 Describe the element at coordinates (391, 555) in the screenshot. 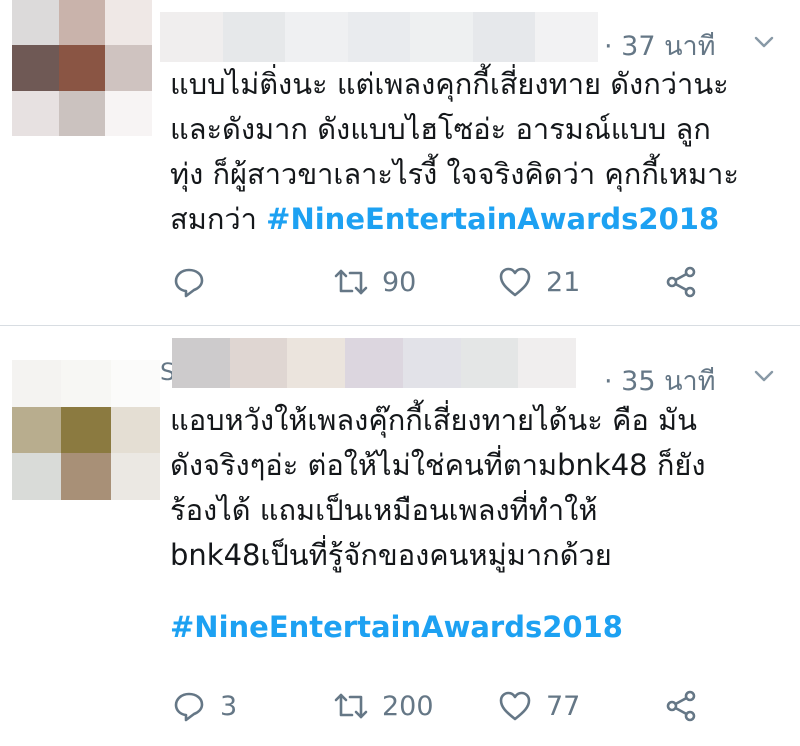

I see `tweet-text-line: bnk48เป็นที่รู้จักของคนหมู่มากด้วย` at that location.